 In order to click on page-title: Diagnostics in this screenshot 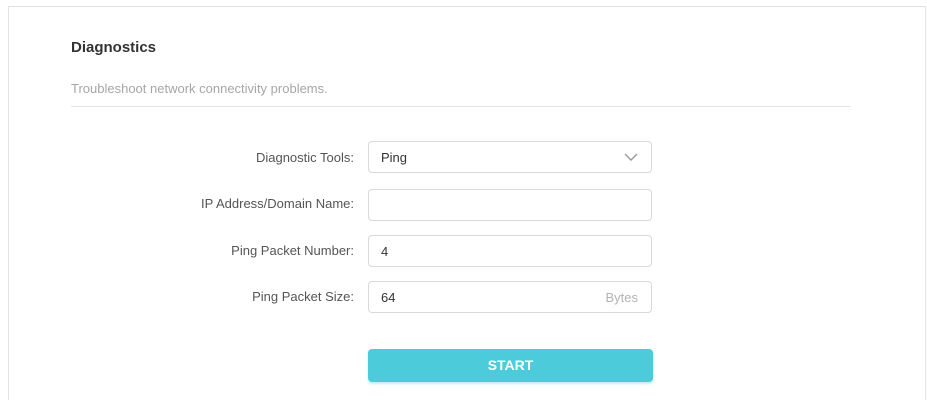, I will do `click(114, 47)`.